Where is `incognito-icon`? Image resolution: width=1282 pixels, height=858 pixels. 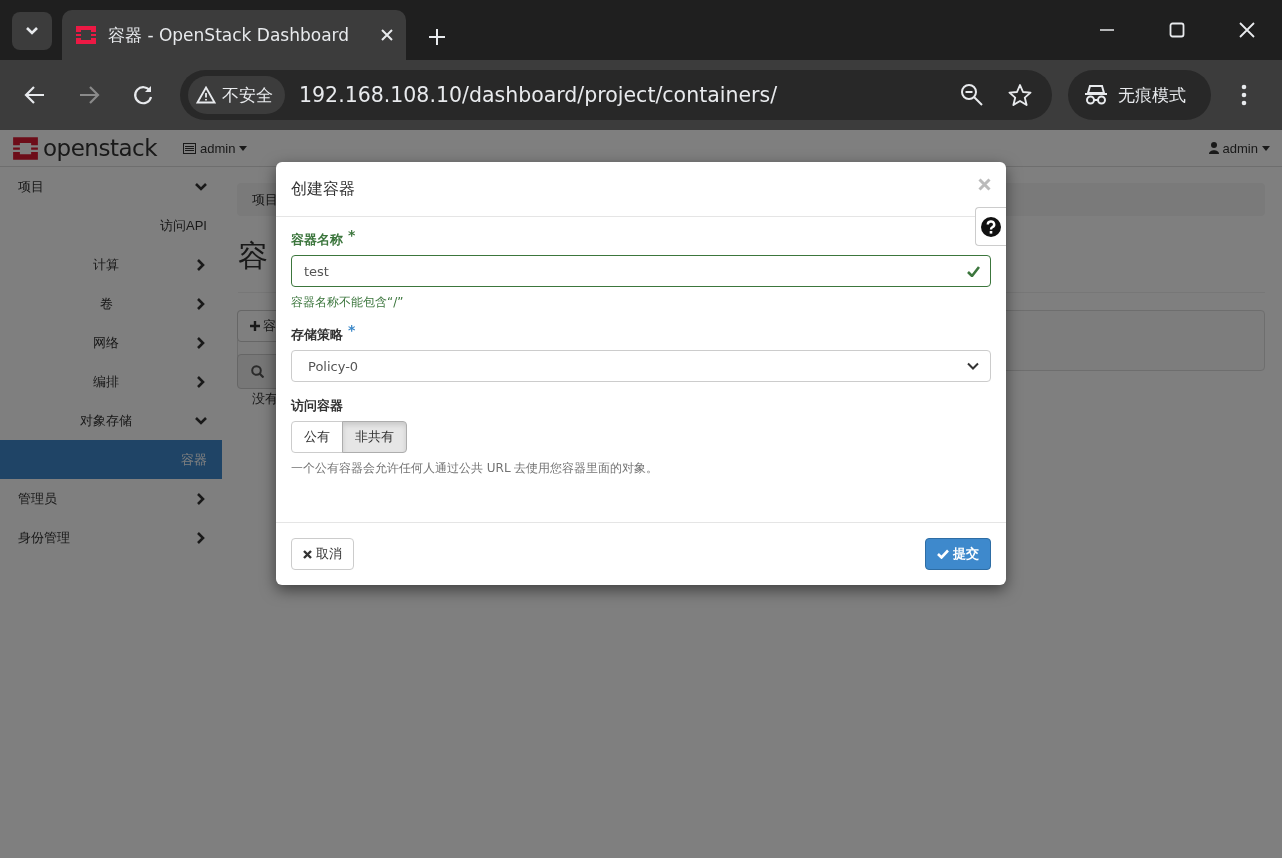
incognito-icon is located at coordinates (1096, 95).